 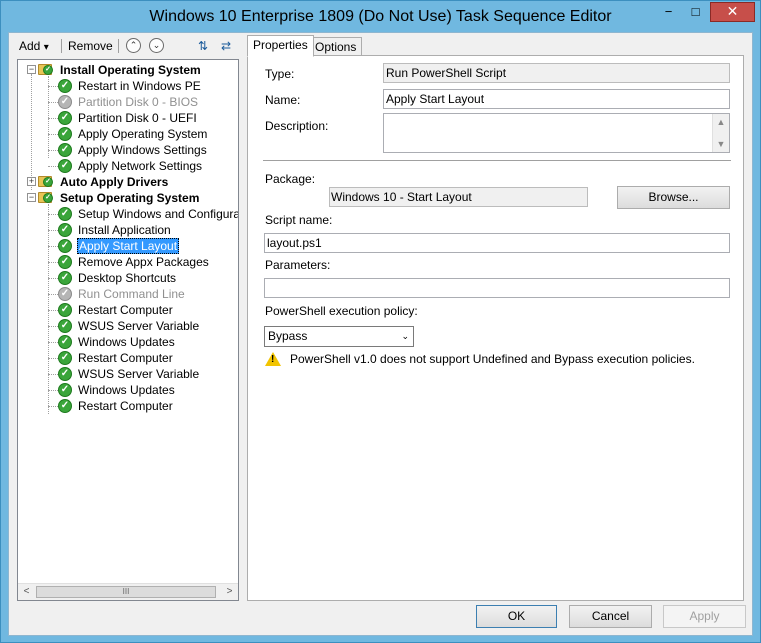 What do you see at coordinates (114, 182) in the screenshot?
I see `tree-item-label: Auto Apply Drivers` at bounding box center [114, 182].